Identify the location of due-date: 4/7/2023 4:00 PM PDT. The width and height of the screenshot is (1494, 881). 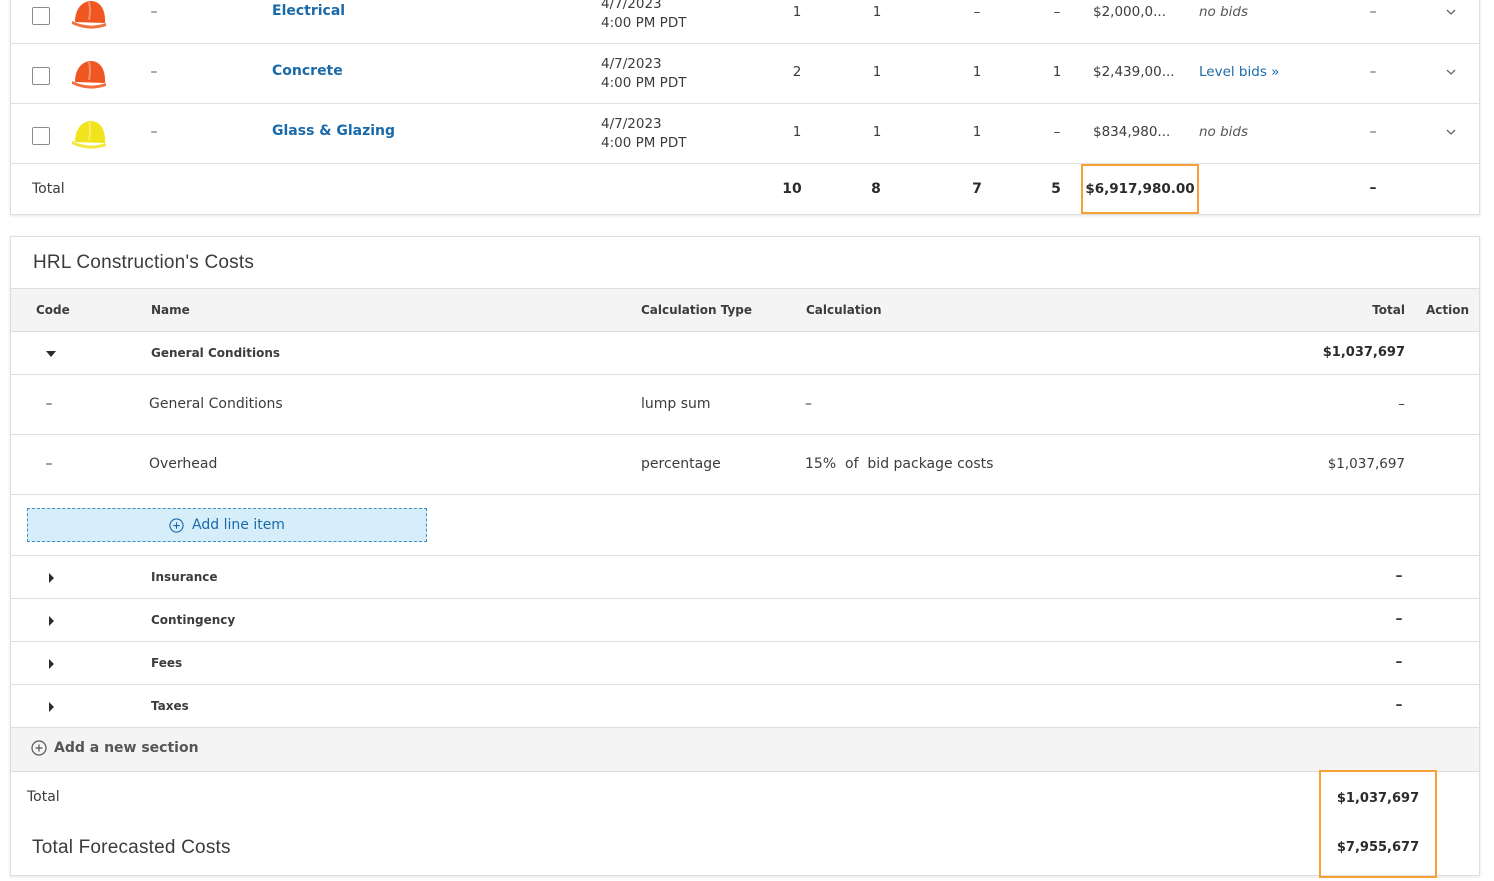
(643, 74).